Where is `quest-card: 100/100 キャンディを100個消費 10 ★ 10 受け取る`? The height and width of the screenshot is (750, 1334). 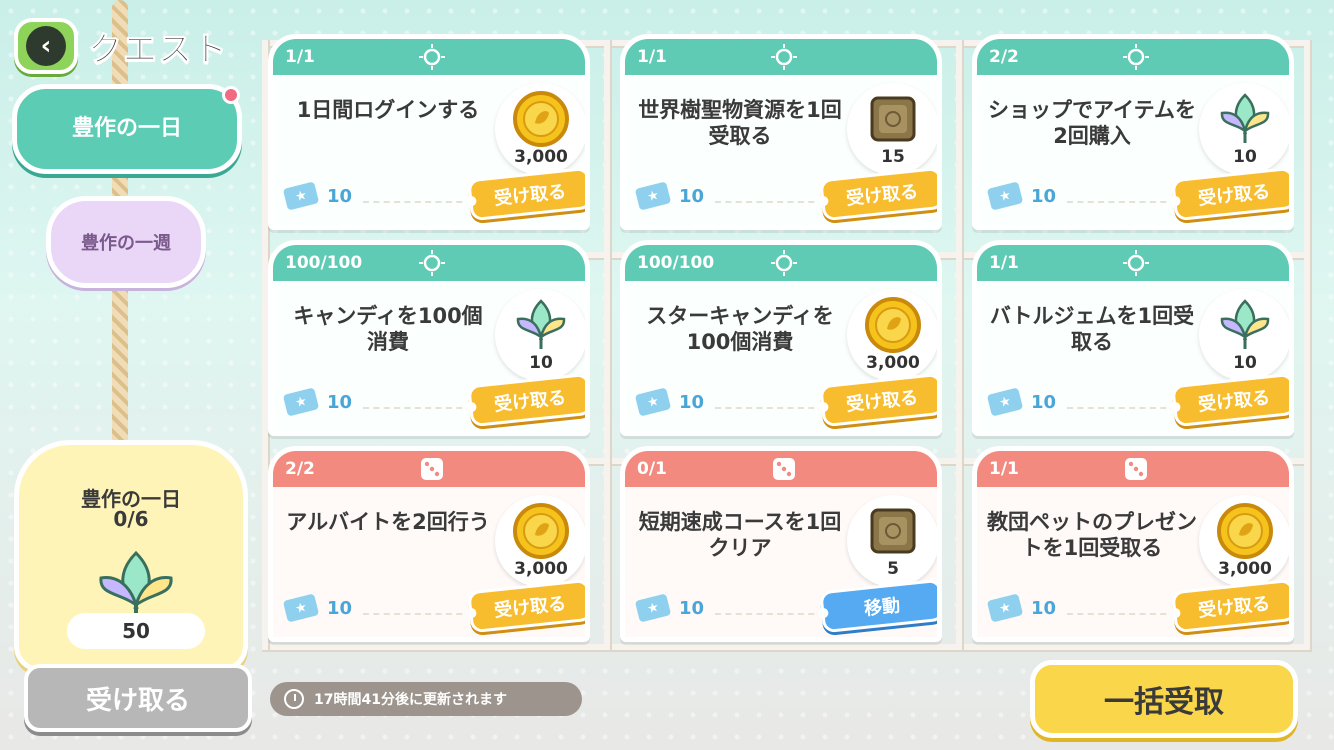 quest-card: 100/100 キャンディを100個消費 10 ★ 10 受け取る is located at coordinates (429, 338).